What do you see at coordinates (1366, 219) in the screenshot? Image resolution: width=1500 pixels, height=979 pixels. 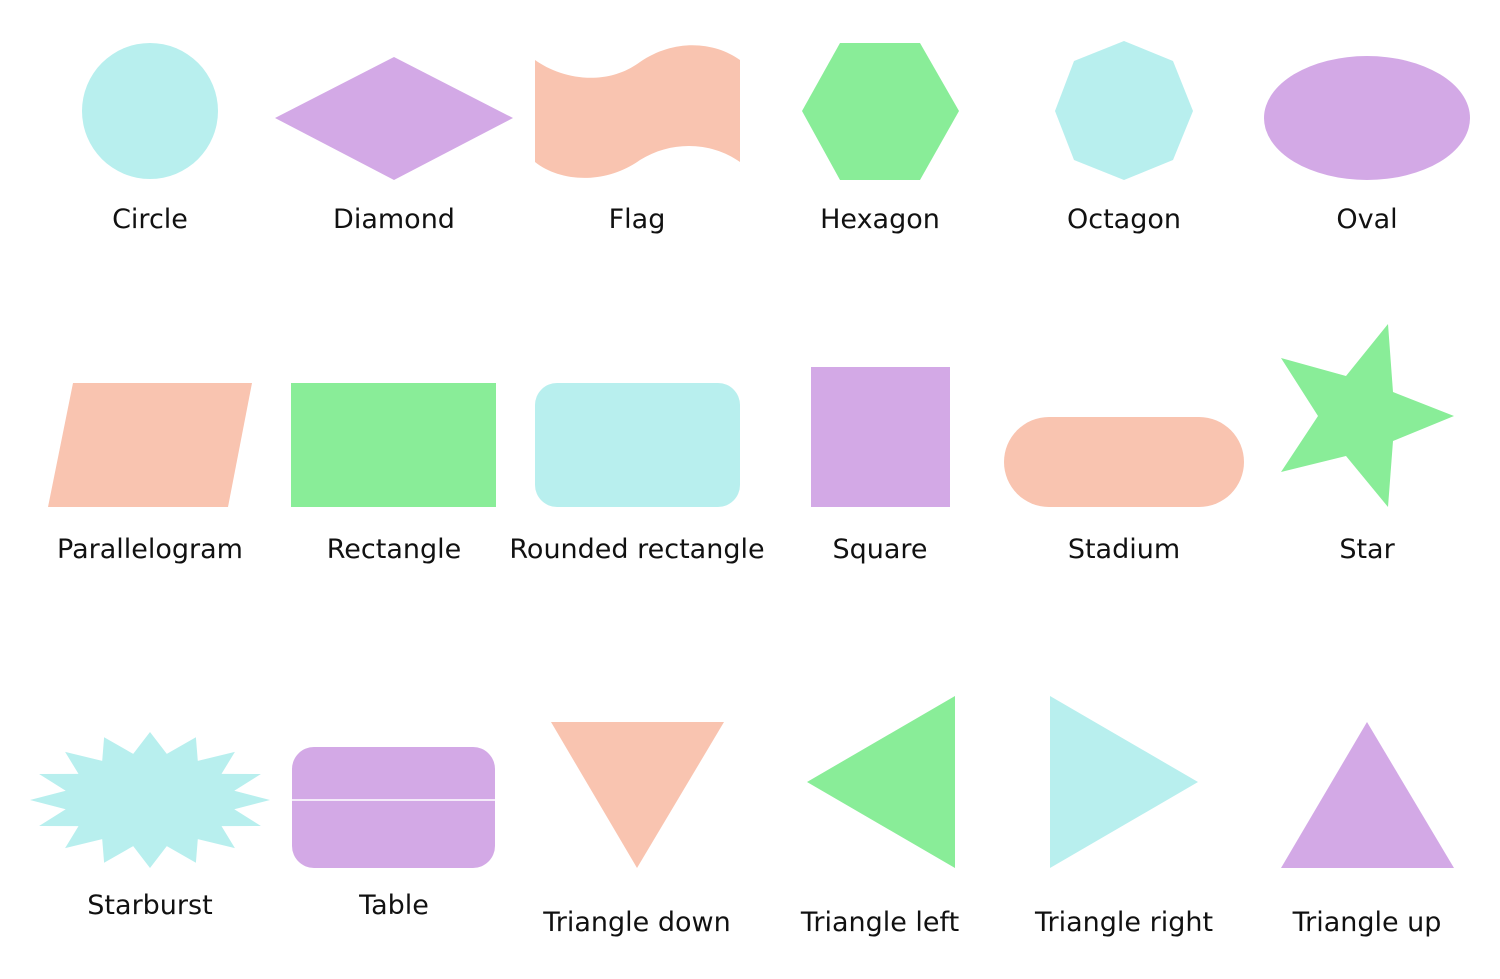 I see `label-oval: Oval` at bounding box center [1366, 219].